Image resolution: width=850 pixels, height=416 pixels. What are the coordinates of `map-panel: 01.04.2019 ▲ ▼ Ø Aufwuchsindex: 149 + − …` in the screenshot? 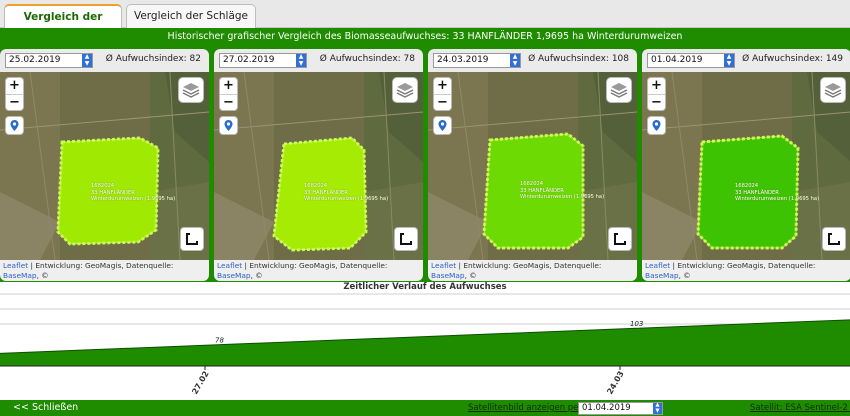 It's located at (746, 165).